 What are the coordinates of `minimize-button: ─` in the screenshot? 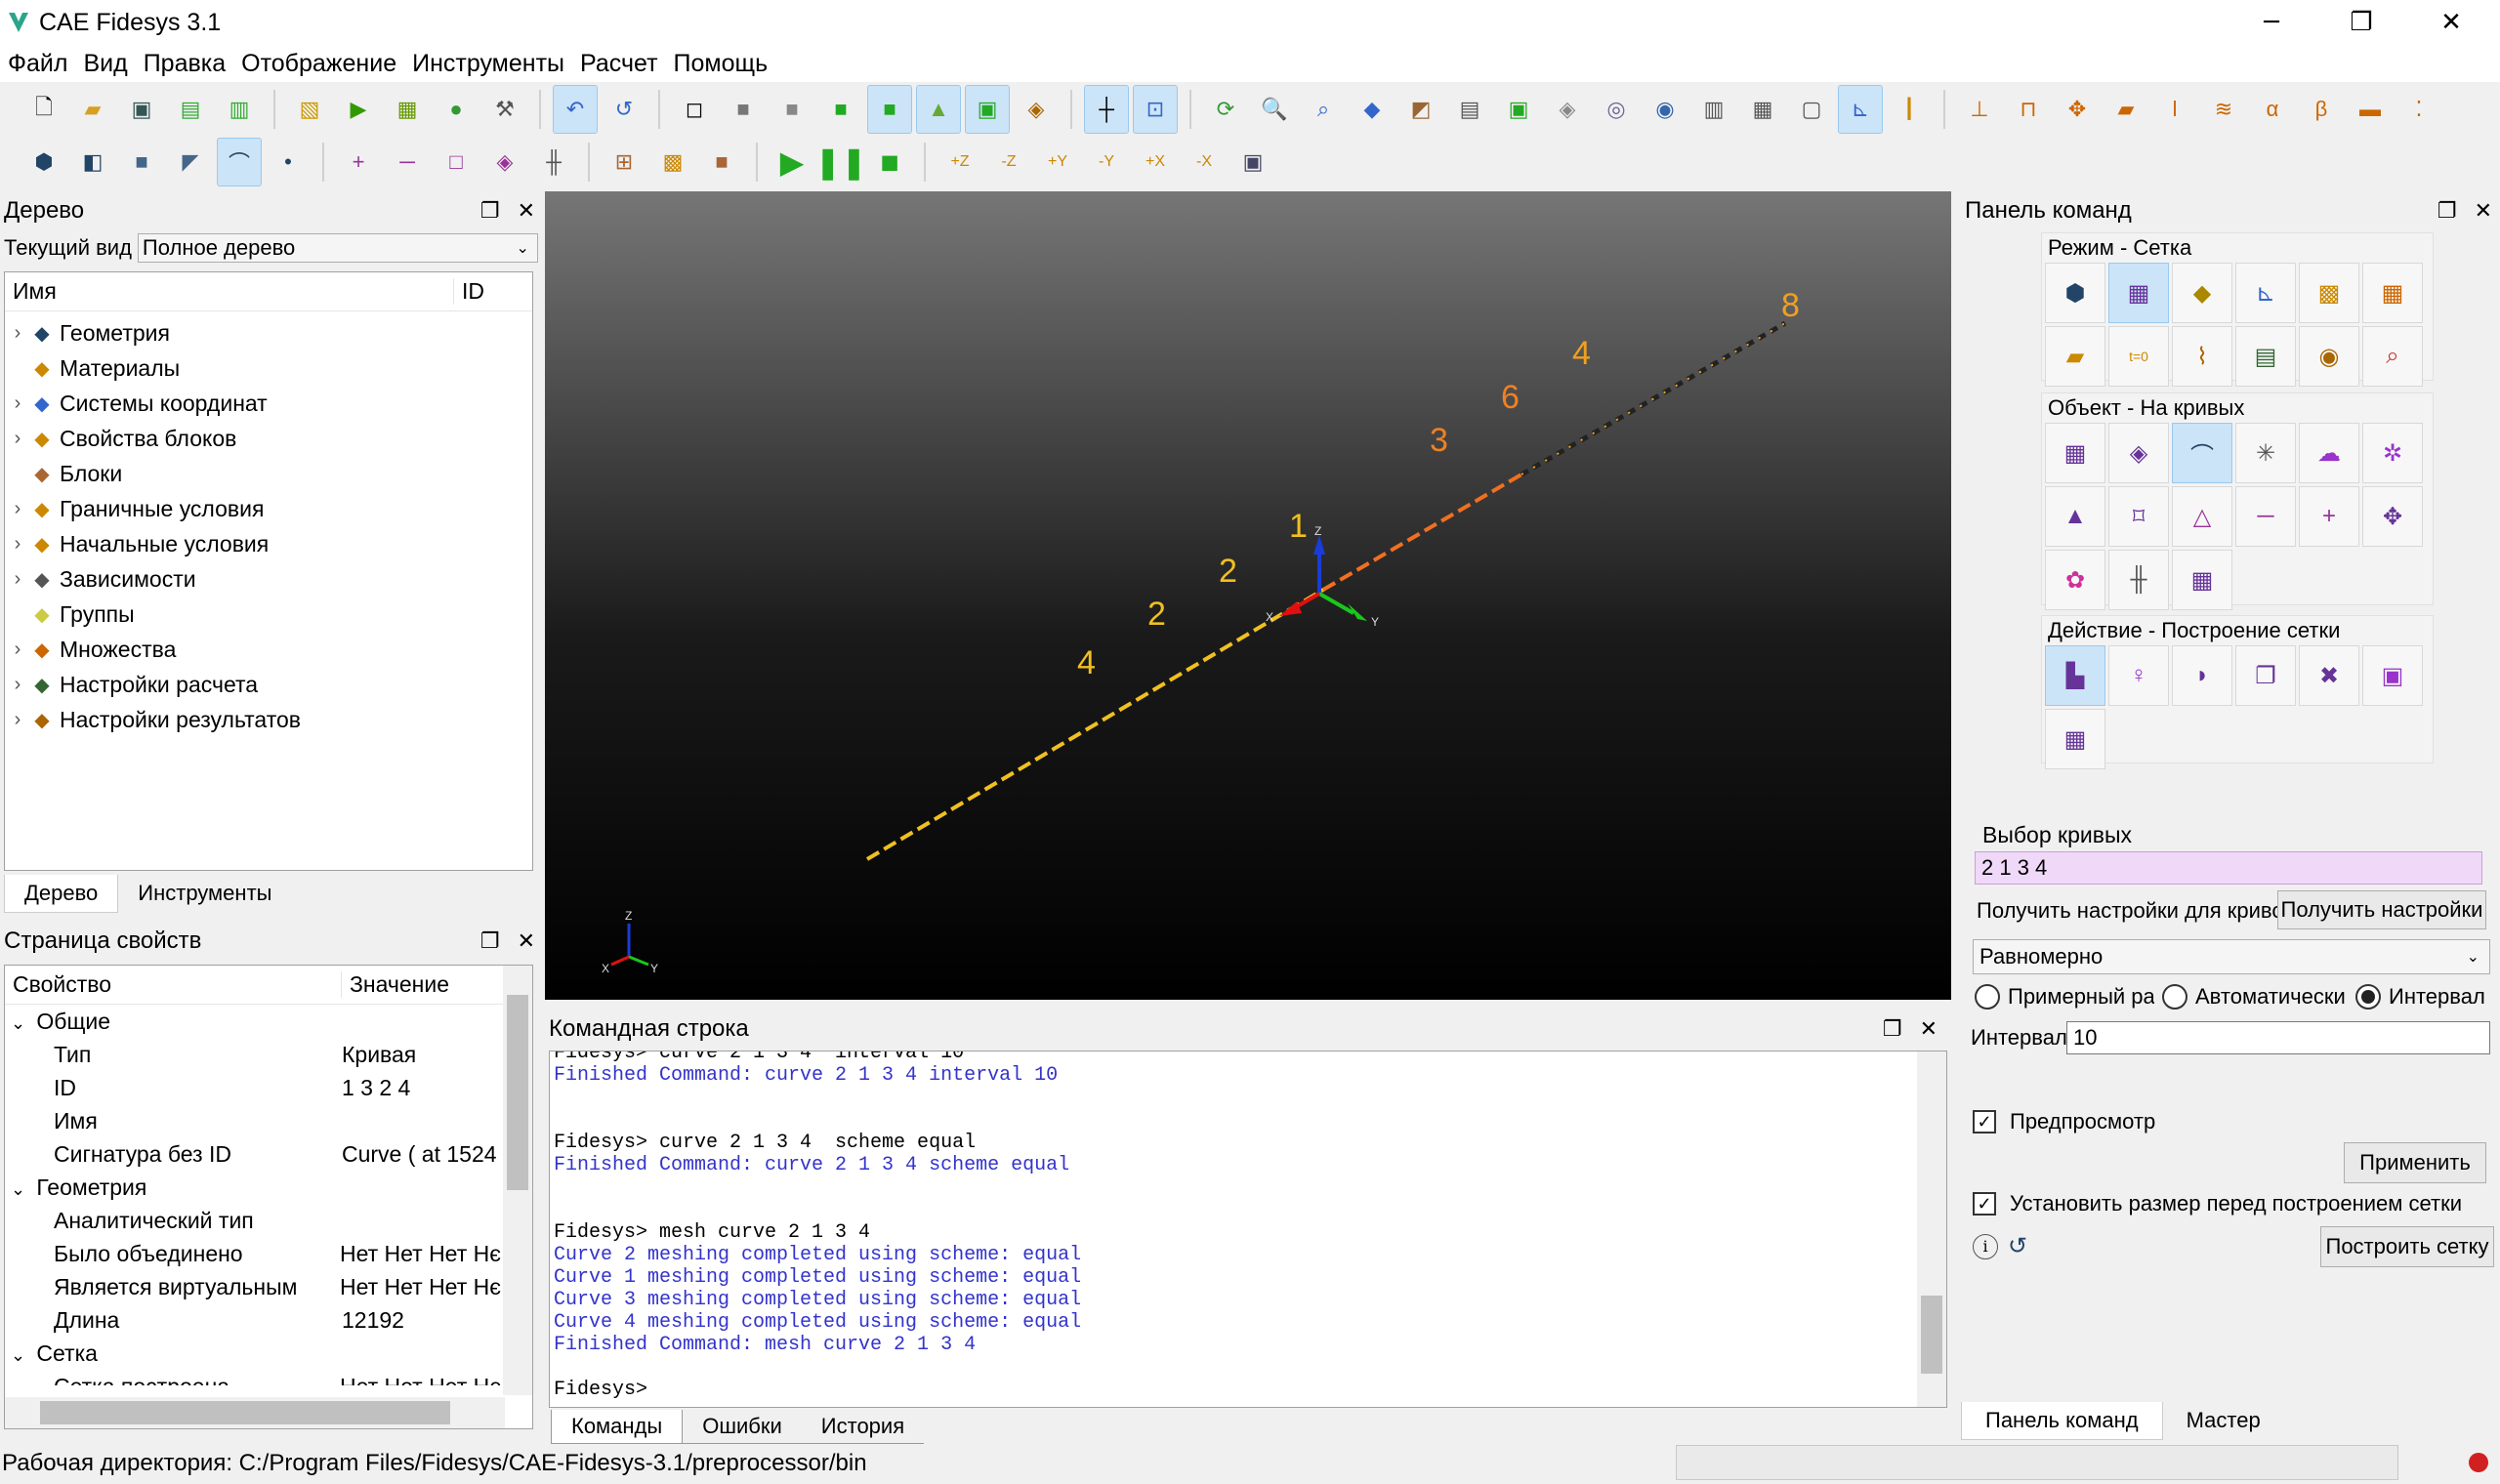 It's located at (2271, 22).